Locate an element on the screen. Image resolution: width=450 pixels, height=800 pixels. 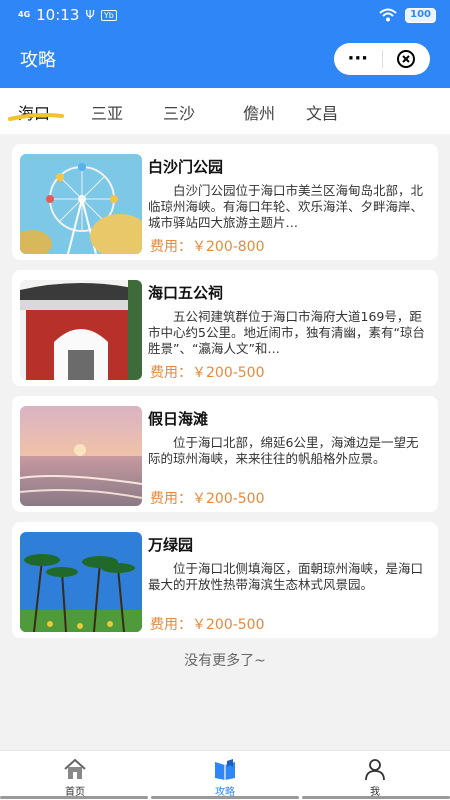
app-header: 攻略 ··· is located at coordinates (225, 59).